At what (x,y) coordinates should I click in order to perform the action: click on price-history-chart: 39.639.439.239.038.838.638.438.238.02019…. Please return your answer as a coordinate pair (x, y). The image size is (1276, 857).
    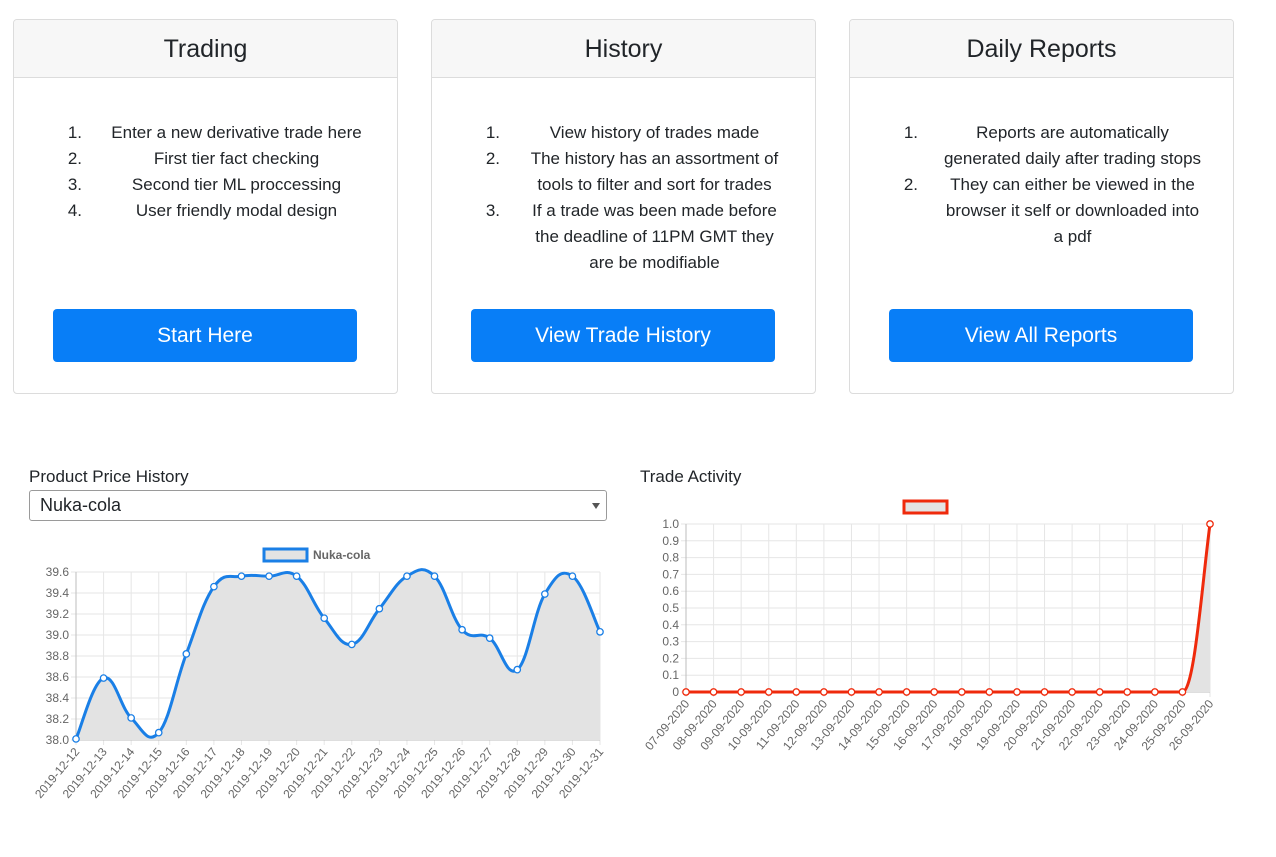
    Looking at the image, I should click on (319, 674).